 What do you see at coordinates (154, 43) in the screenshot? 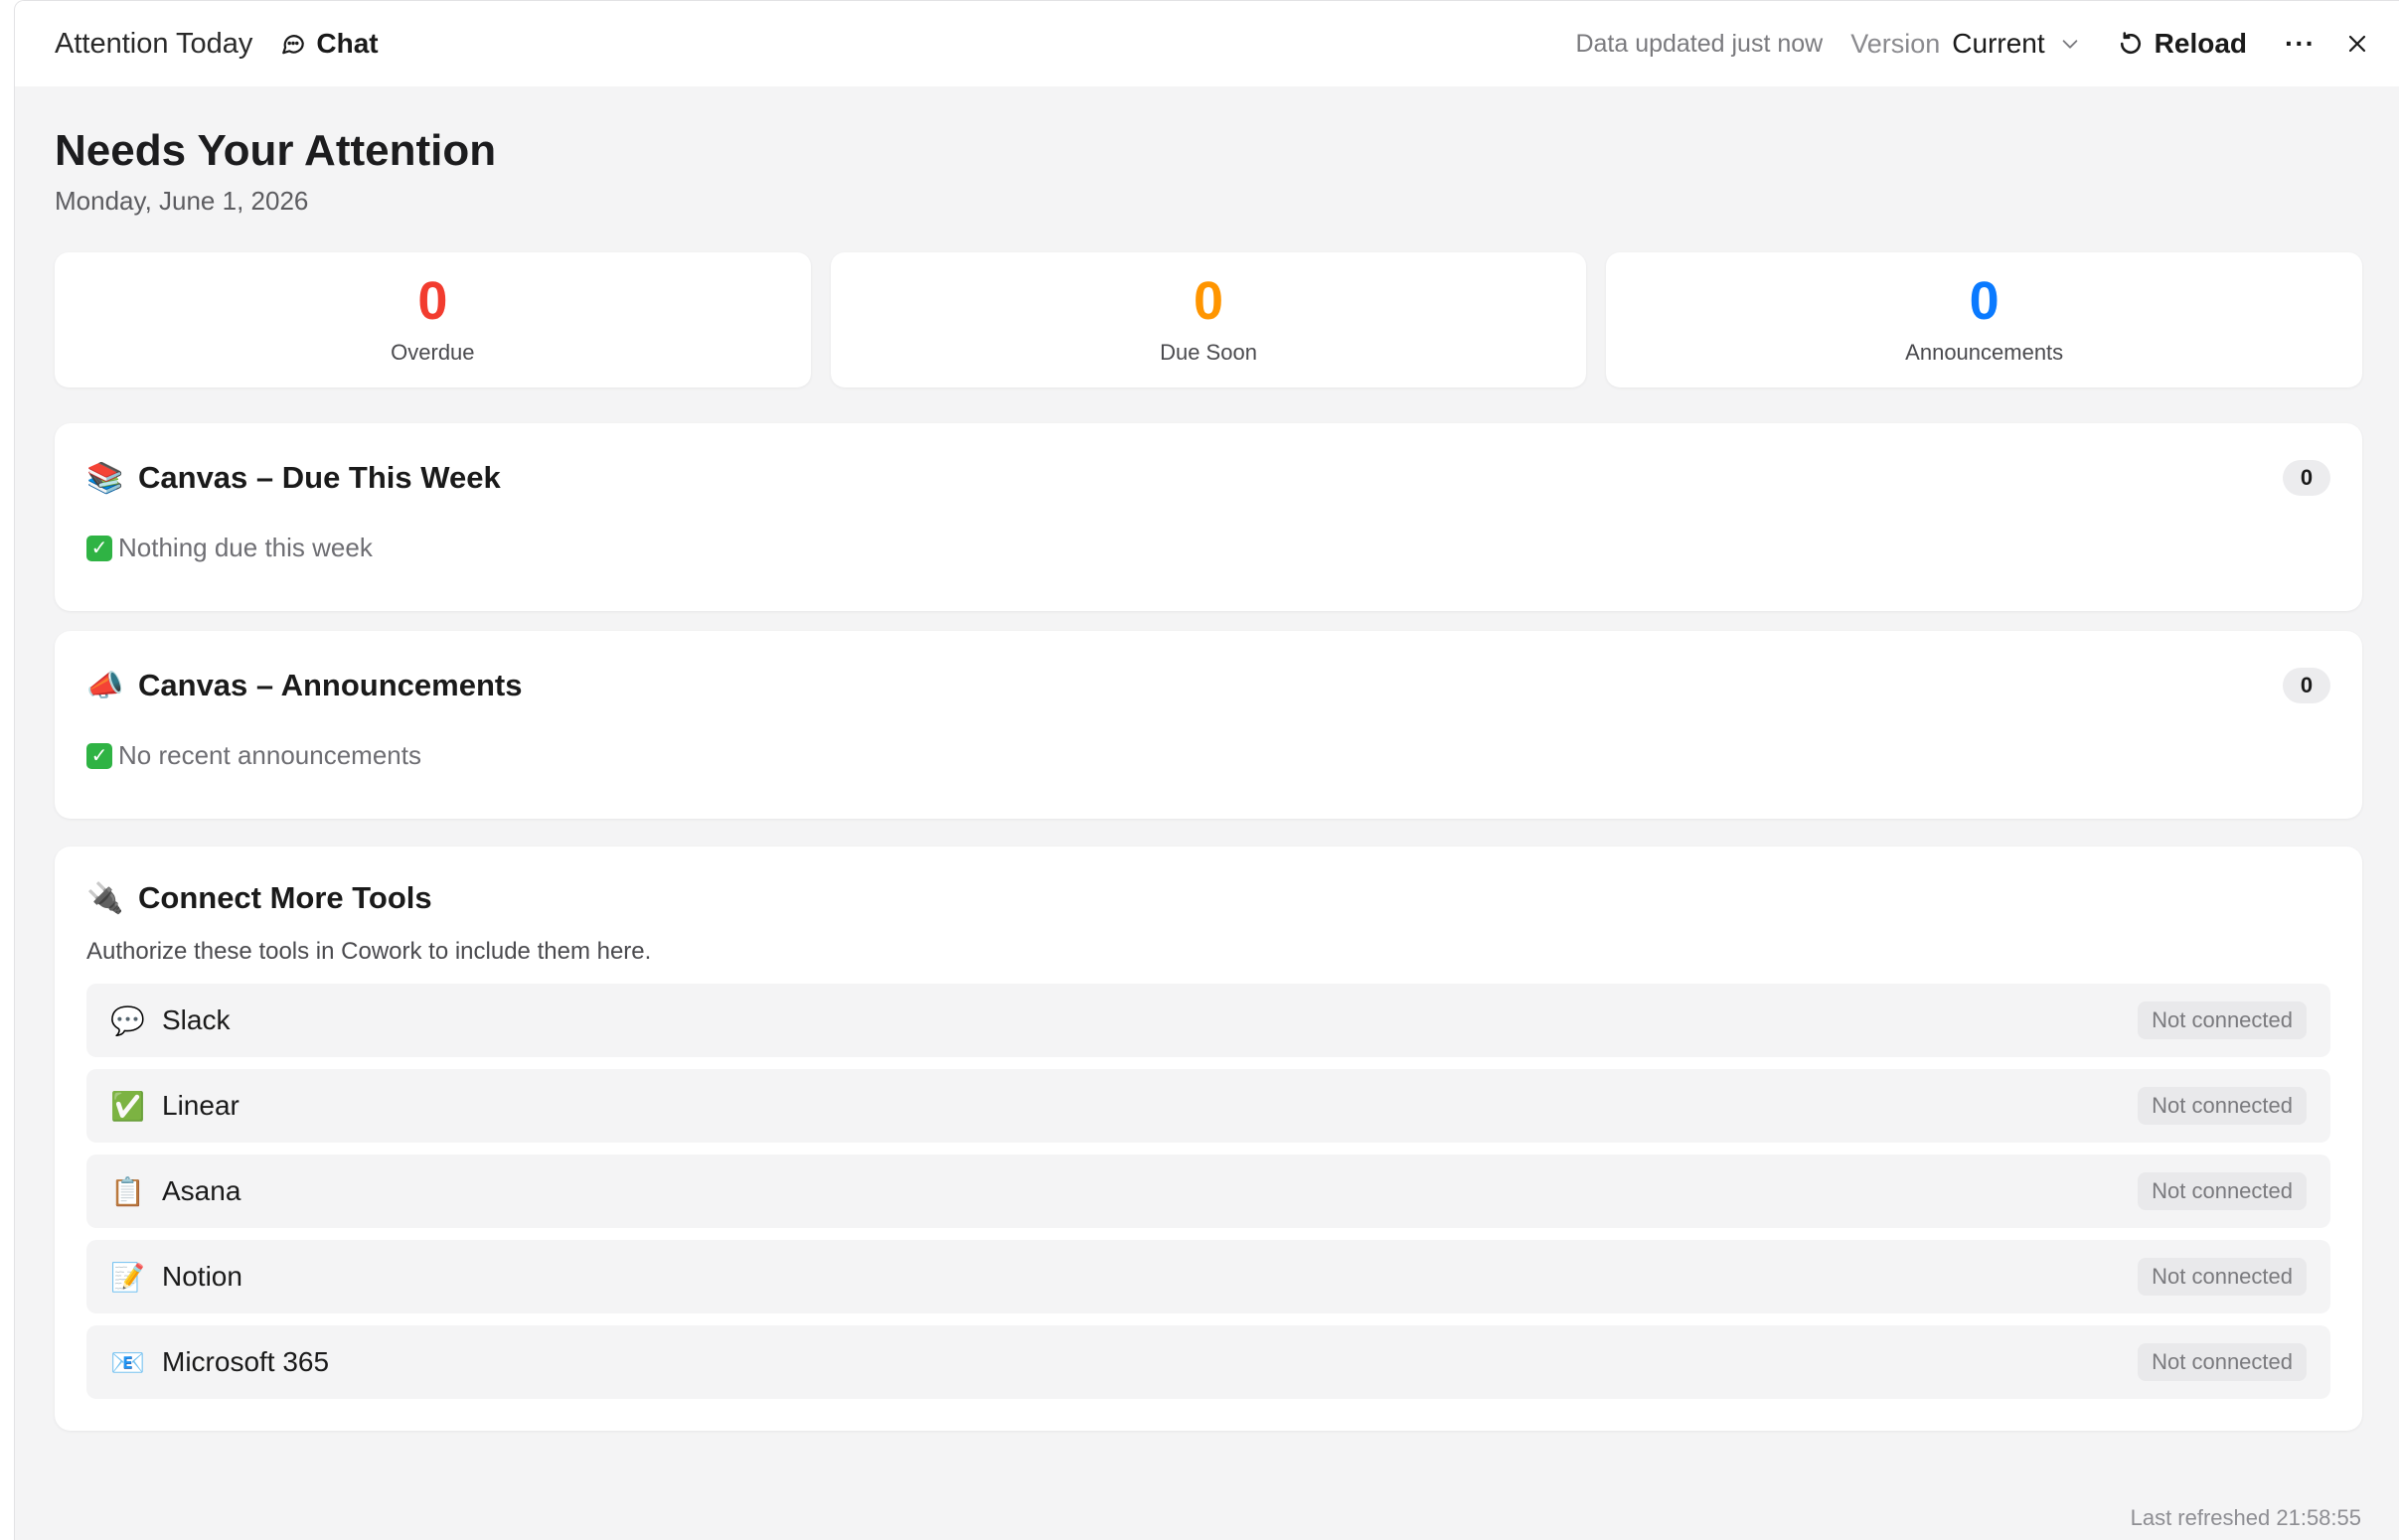
I see `app-title: Attention Today` at bounding box center [154, 43].